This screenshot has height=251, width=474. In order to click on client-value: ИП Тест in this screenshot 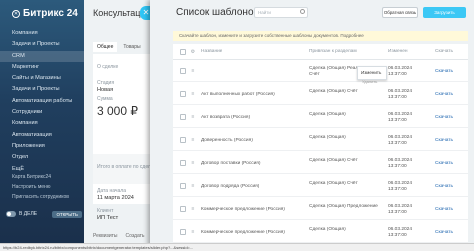, I will do `click(107, 218)`.